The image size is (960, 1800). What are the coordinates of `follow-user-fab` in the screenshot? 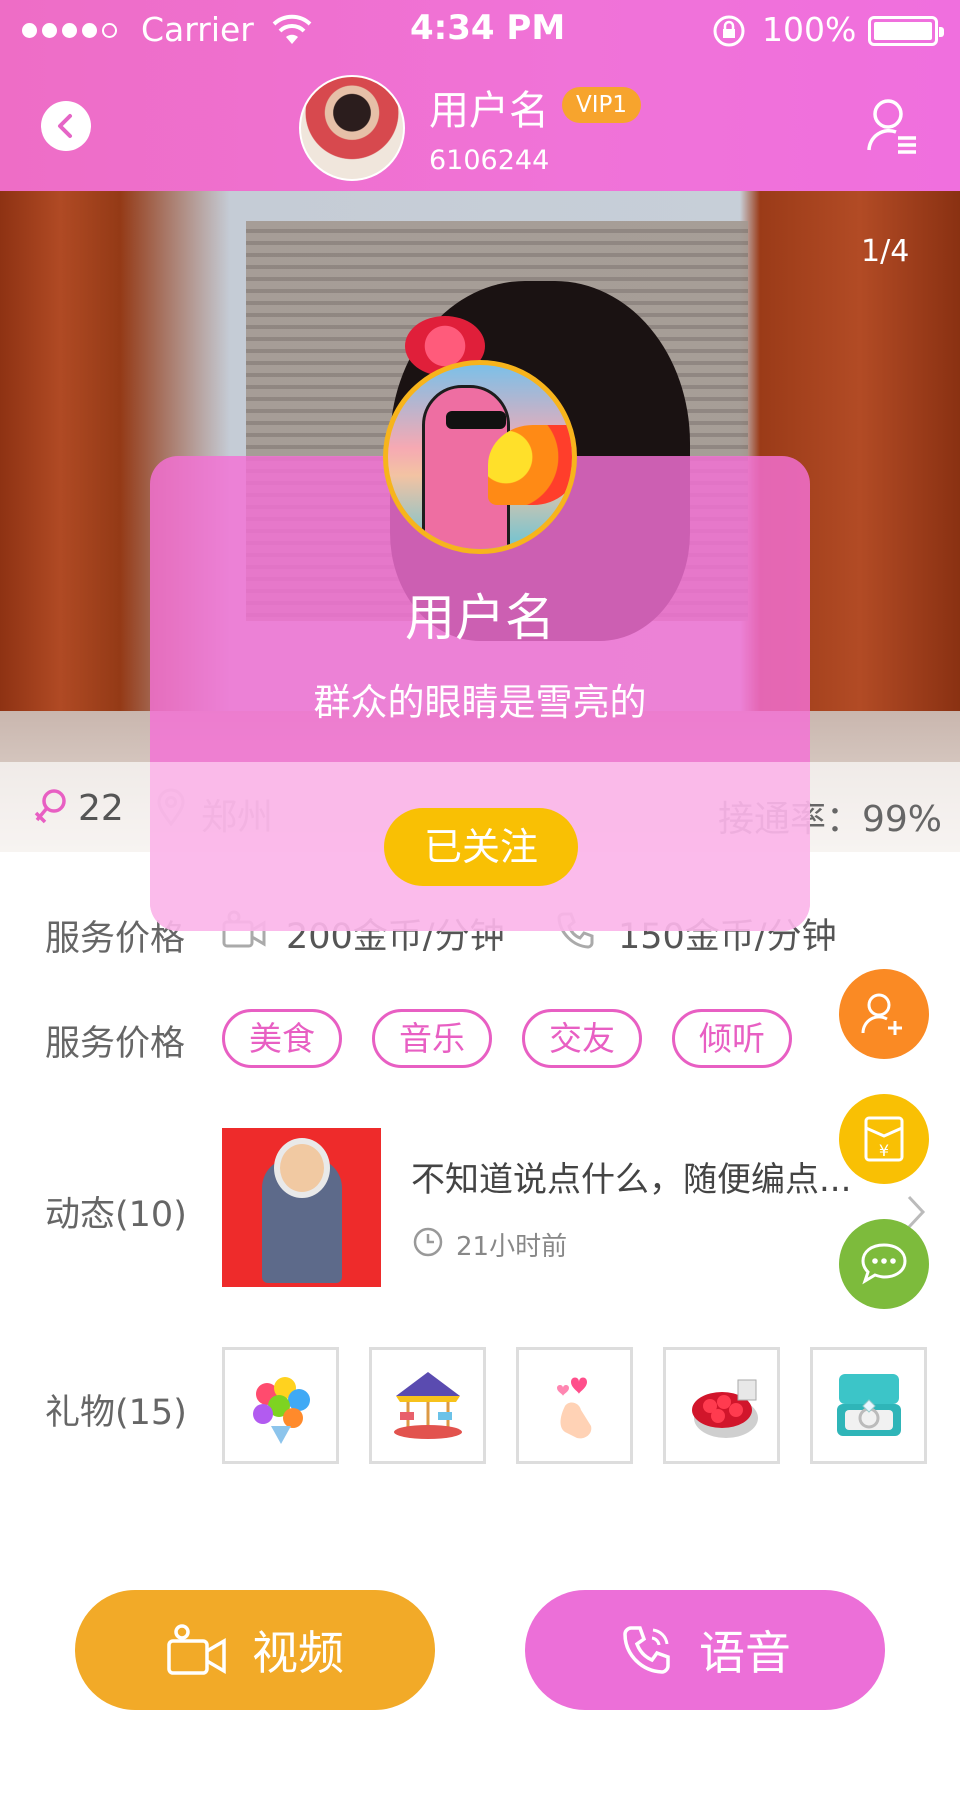 It's located at (884, 1014).